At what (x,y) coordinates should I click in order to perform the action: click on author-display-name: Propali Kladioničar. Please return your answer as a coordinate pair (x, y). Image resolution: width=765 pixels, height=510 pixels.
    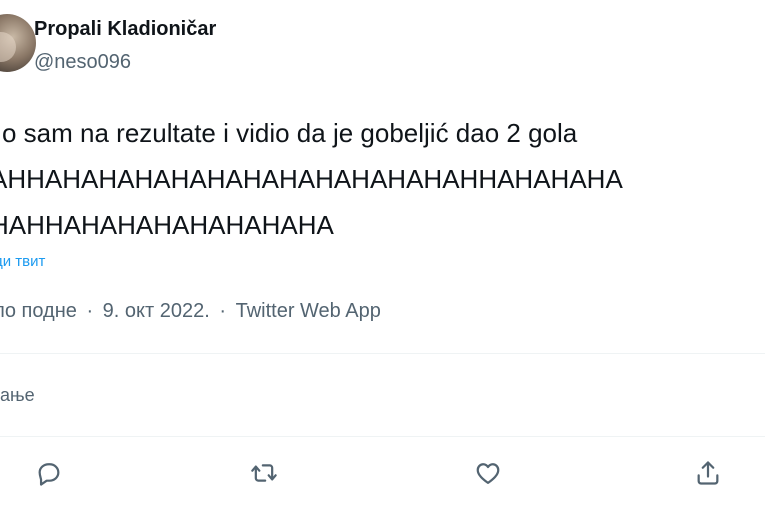
    Looking at the image, I should click on (125, 29).